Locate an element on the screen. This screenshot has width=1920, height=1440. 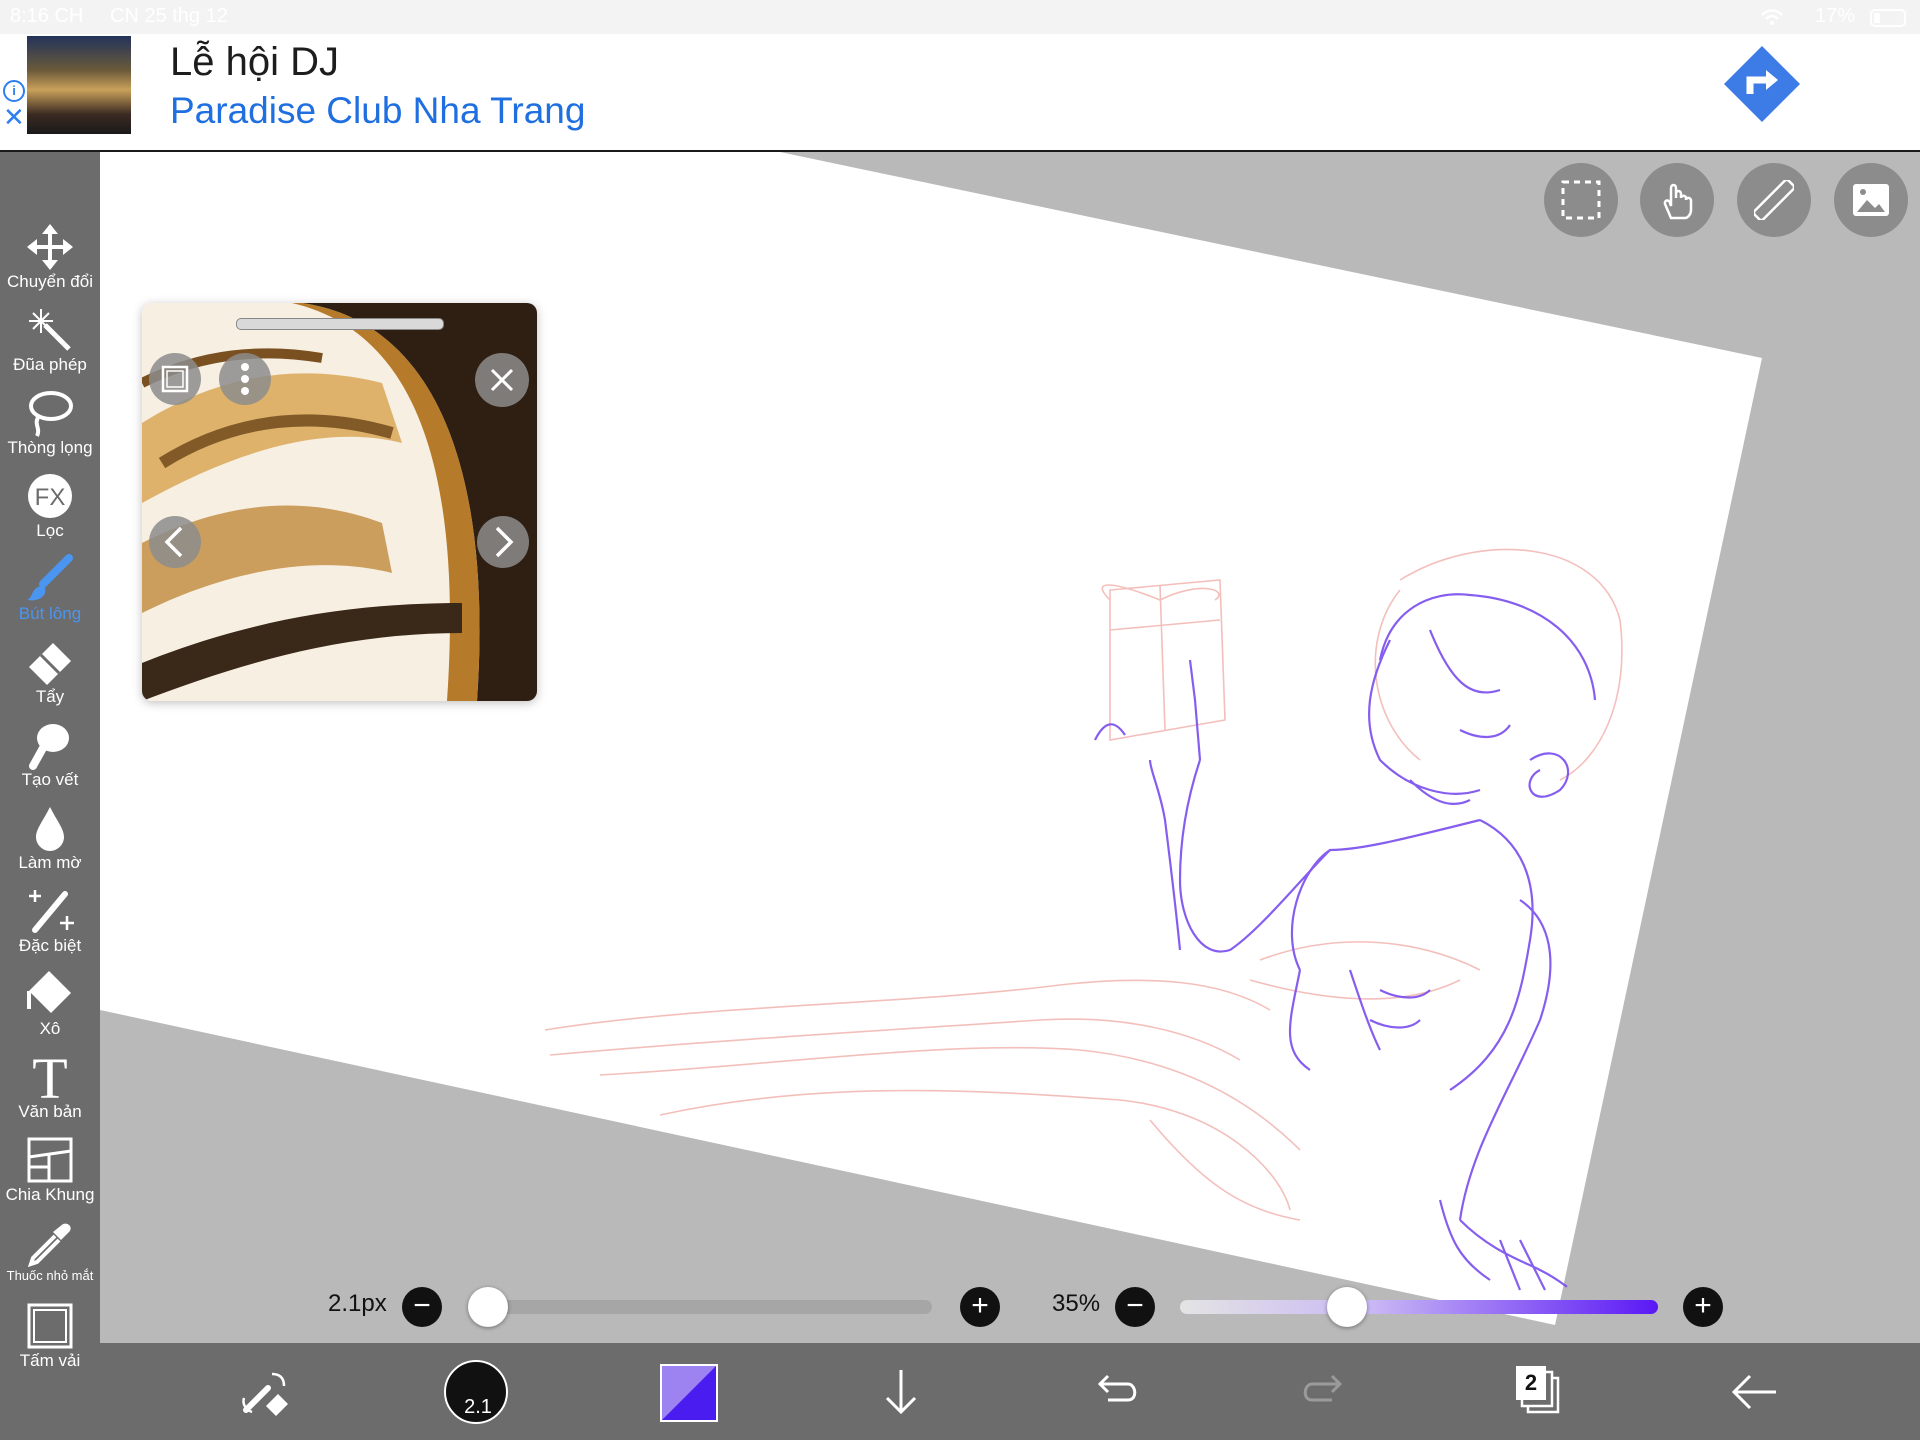
selection-button is located at coordinates (1581, 200).